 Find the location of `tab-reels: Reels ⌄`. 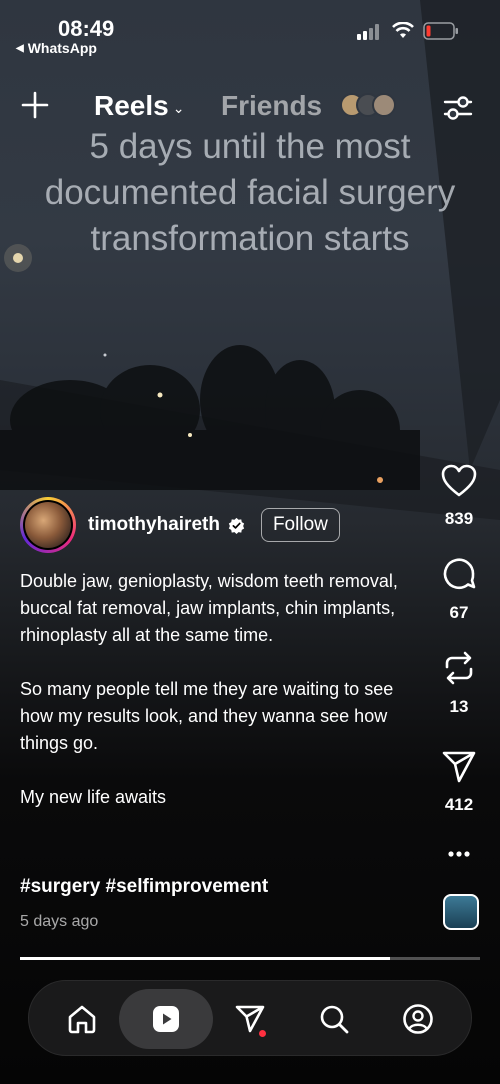

tab-reels: Reels ⌄ is located at coordinates (139, 106).